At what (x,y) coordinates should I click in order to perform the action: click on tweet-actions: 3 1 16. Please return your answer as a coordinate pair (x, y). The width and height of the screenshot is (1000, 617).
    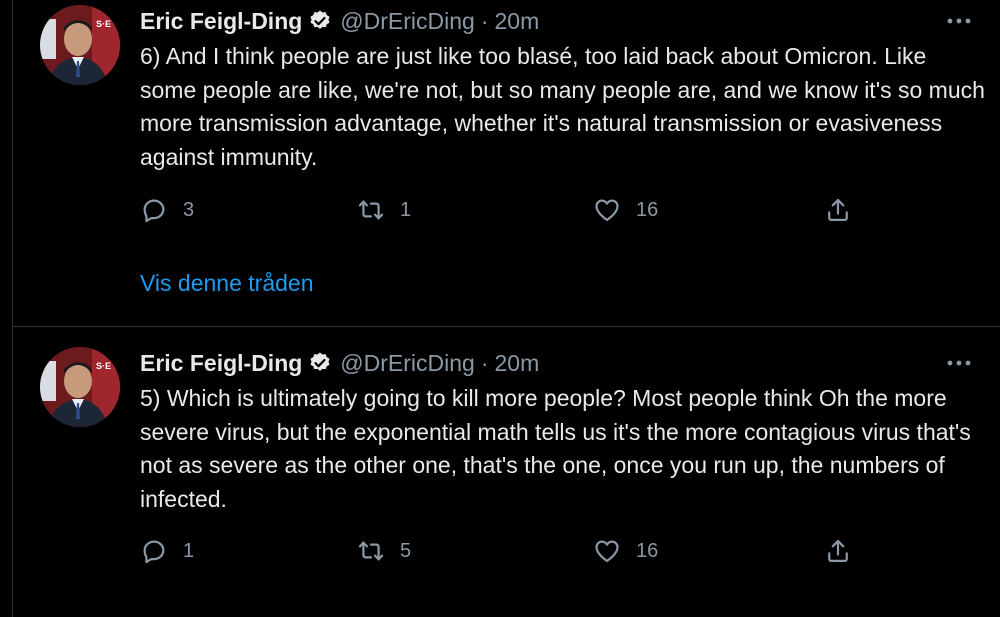
    Looking at the image, I should click on (500, 210).